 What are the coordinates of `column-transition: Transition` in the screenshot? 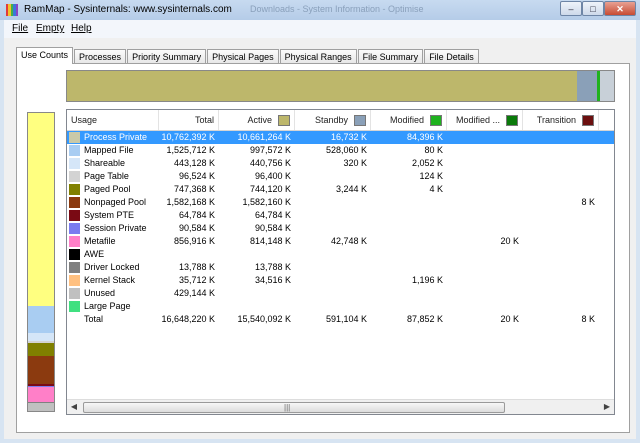 It's located at (561, 120).